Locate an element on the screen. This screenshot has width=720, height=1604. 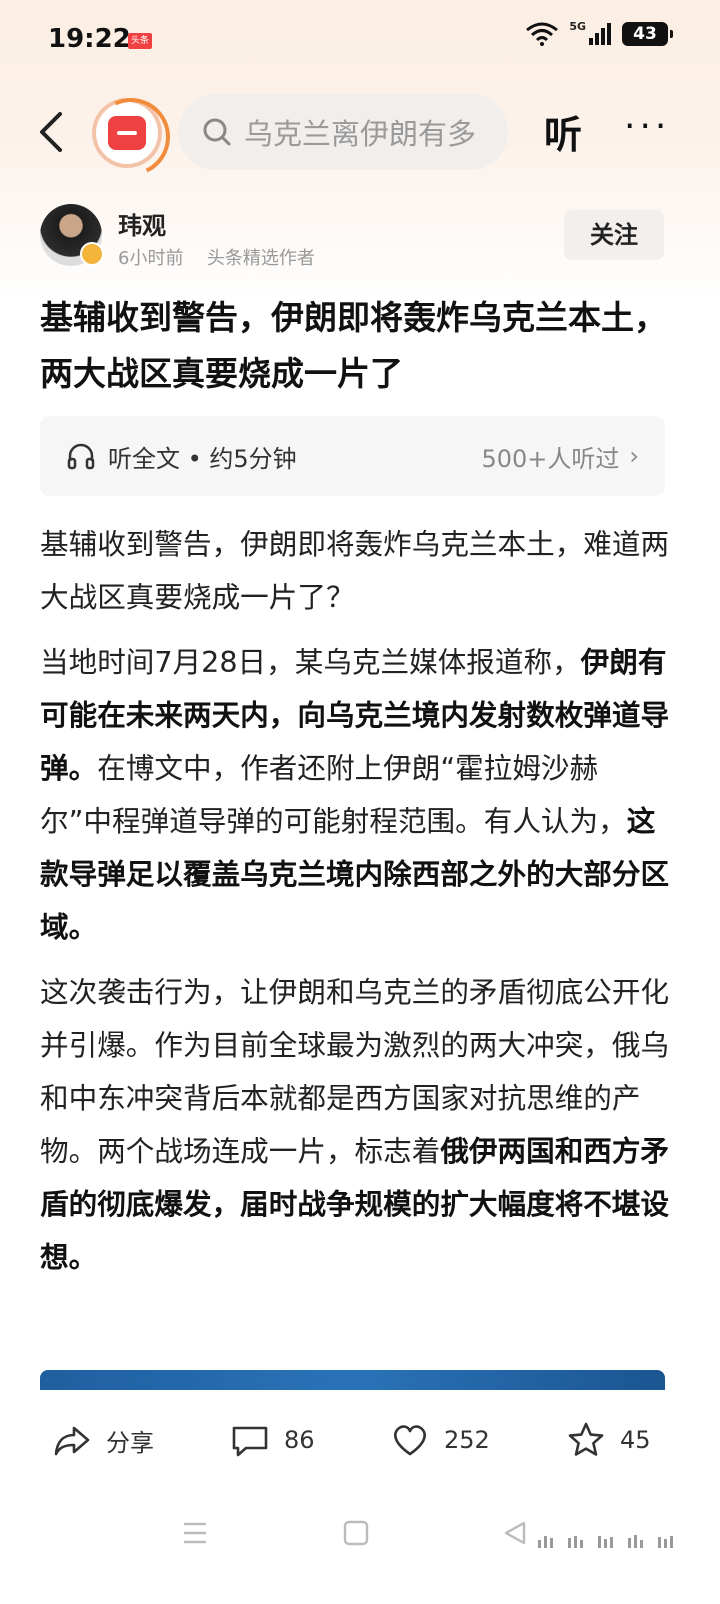
wifi-icon is located at coordinates (542, 34).